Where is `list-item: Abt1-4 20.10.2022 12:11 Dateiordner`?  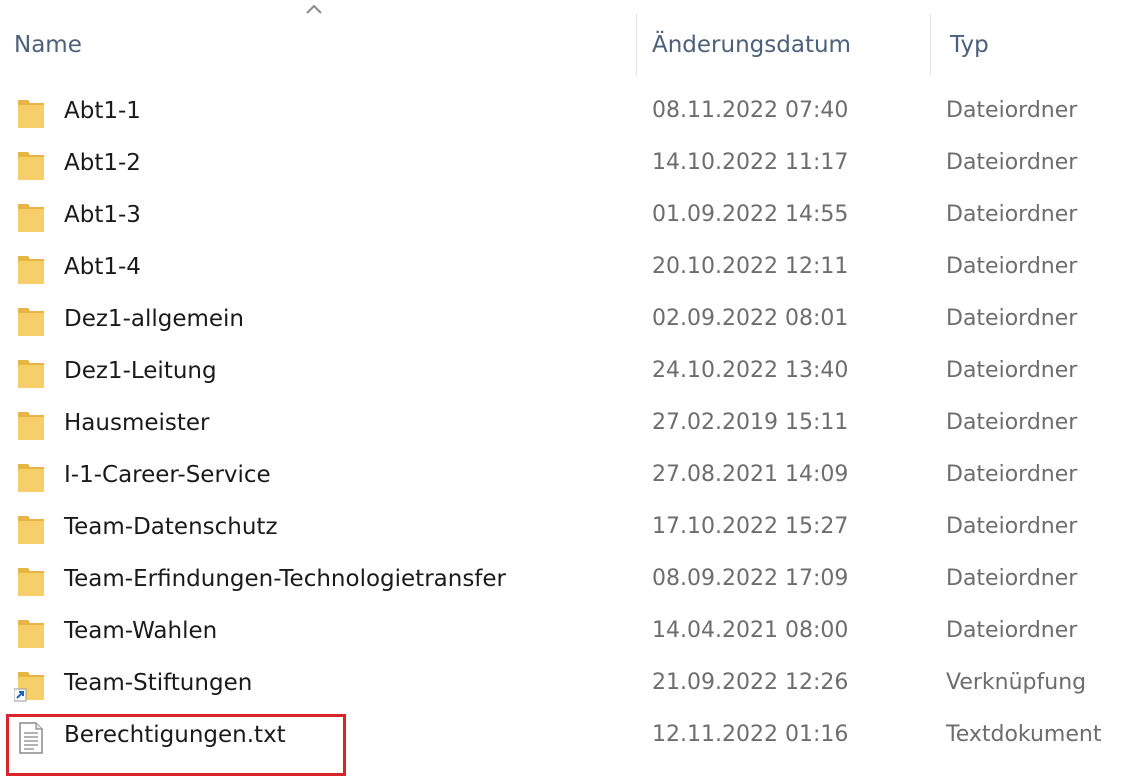 list-item: Abt1-4 20.10.2022 12:11 Dateiordner is located at coordinates (568, 270).